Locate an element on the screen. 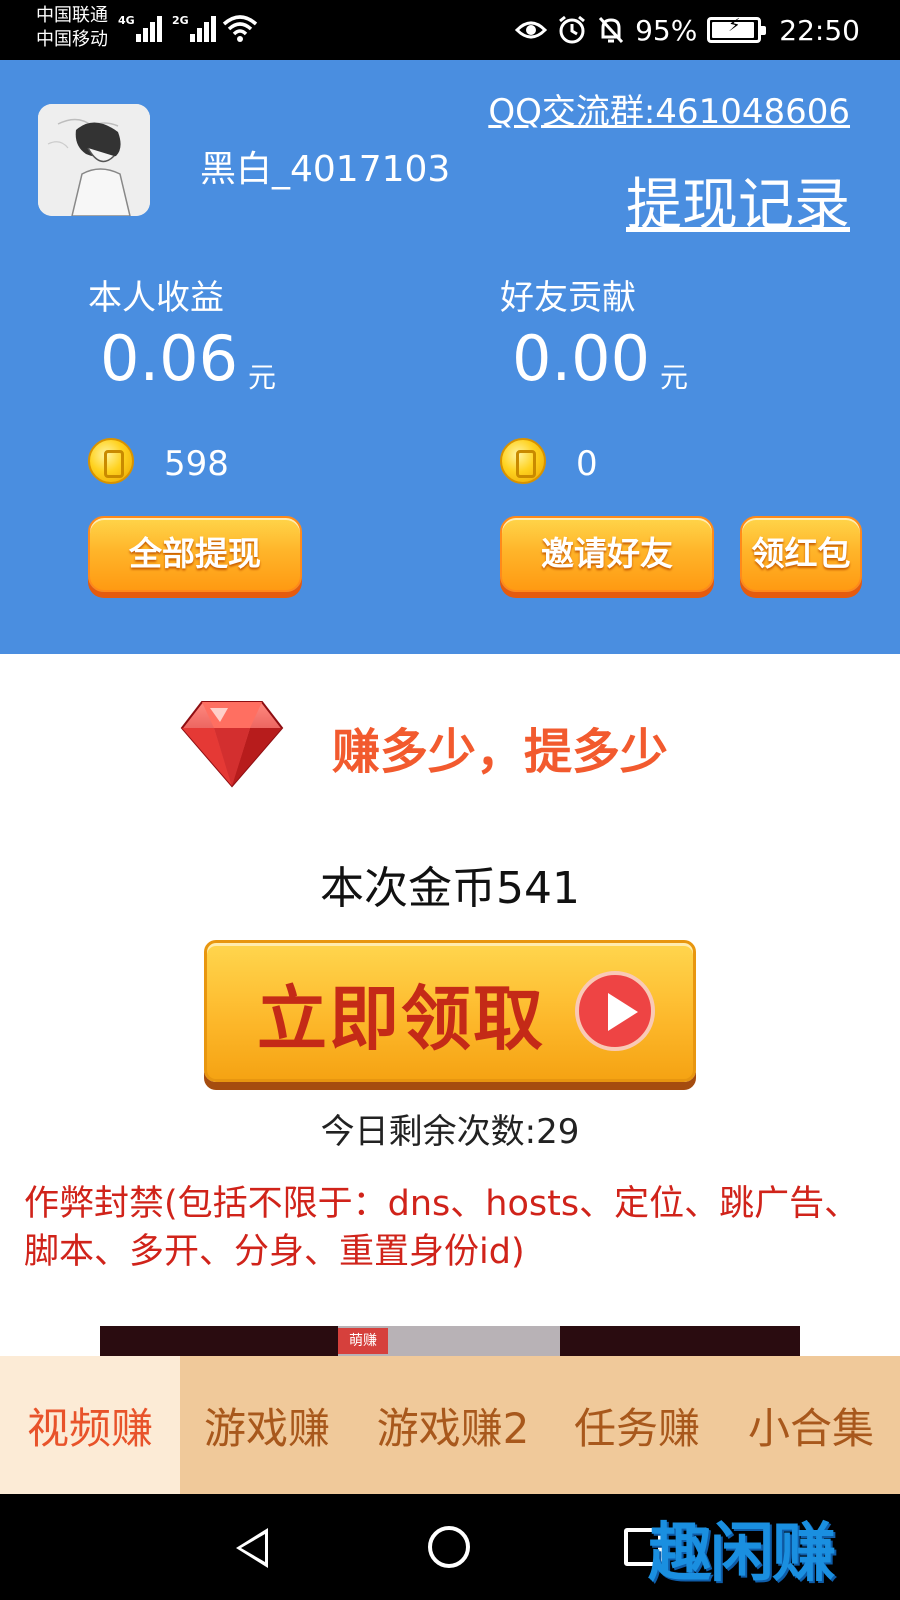 The width and height of the screenshot is (900, 1600). tab-game-earn-2: 游戏赚2 is located at coordinates (453, 1425).